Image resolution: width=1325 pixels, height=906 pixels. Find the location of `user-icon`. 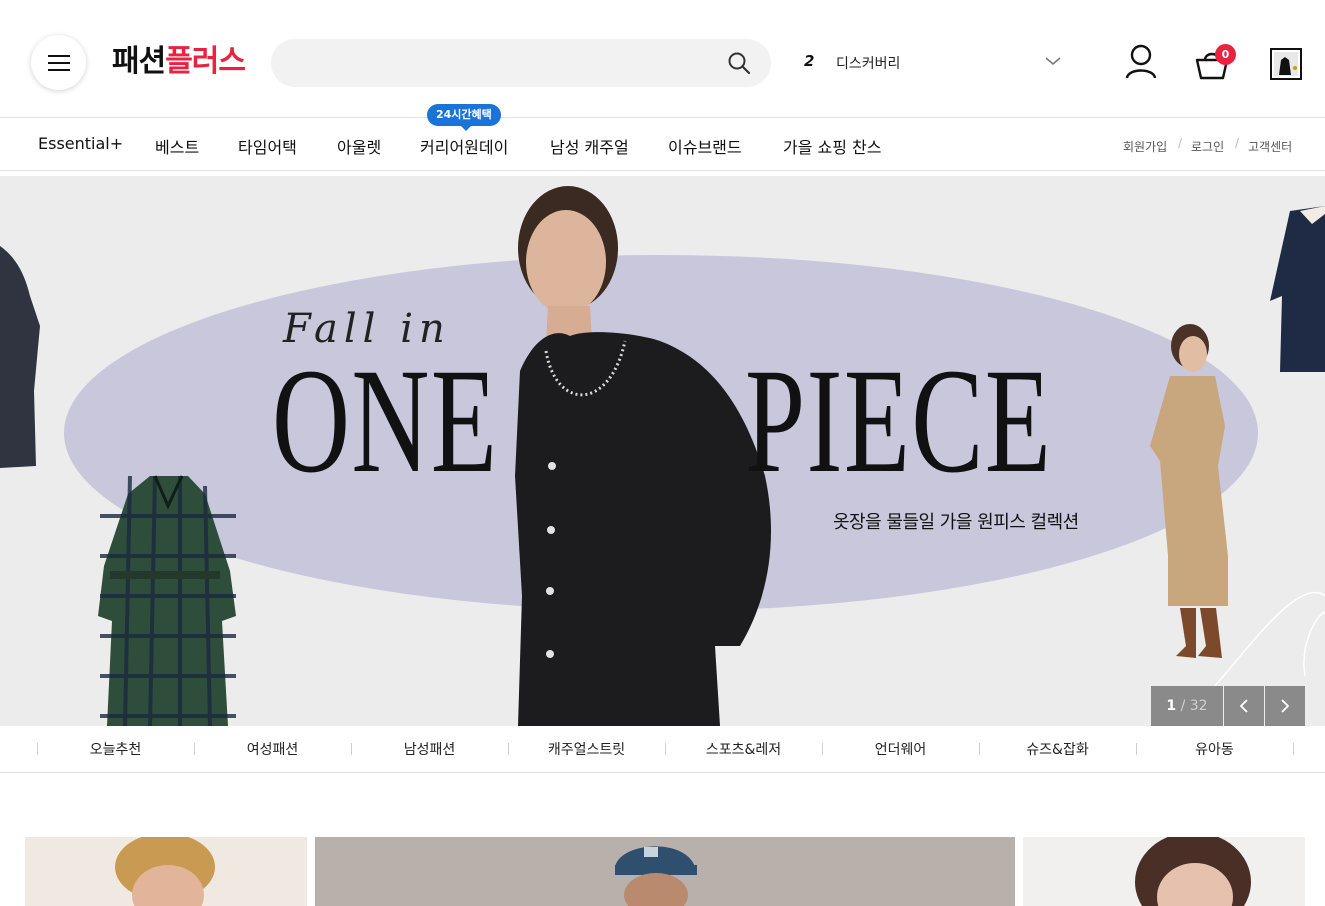

user-icon is located at coordinates (1141, 62).